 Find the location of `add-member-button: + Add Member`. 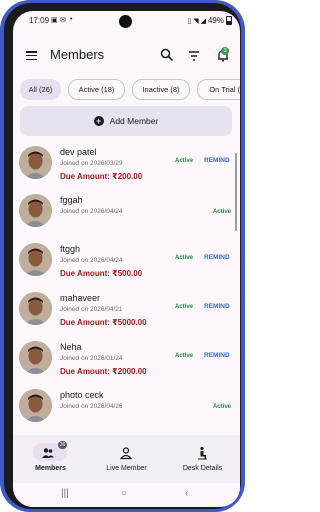

add-member-button: + Add Member is located at coordinates (126, 121).